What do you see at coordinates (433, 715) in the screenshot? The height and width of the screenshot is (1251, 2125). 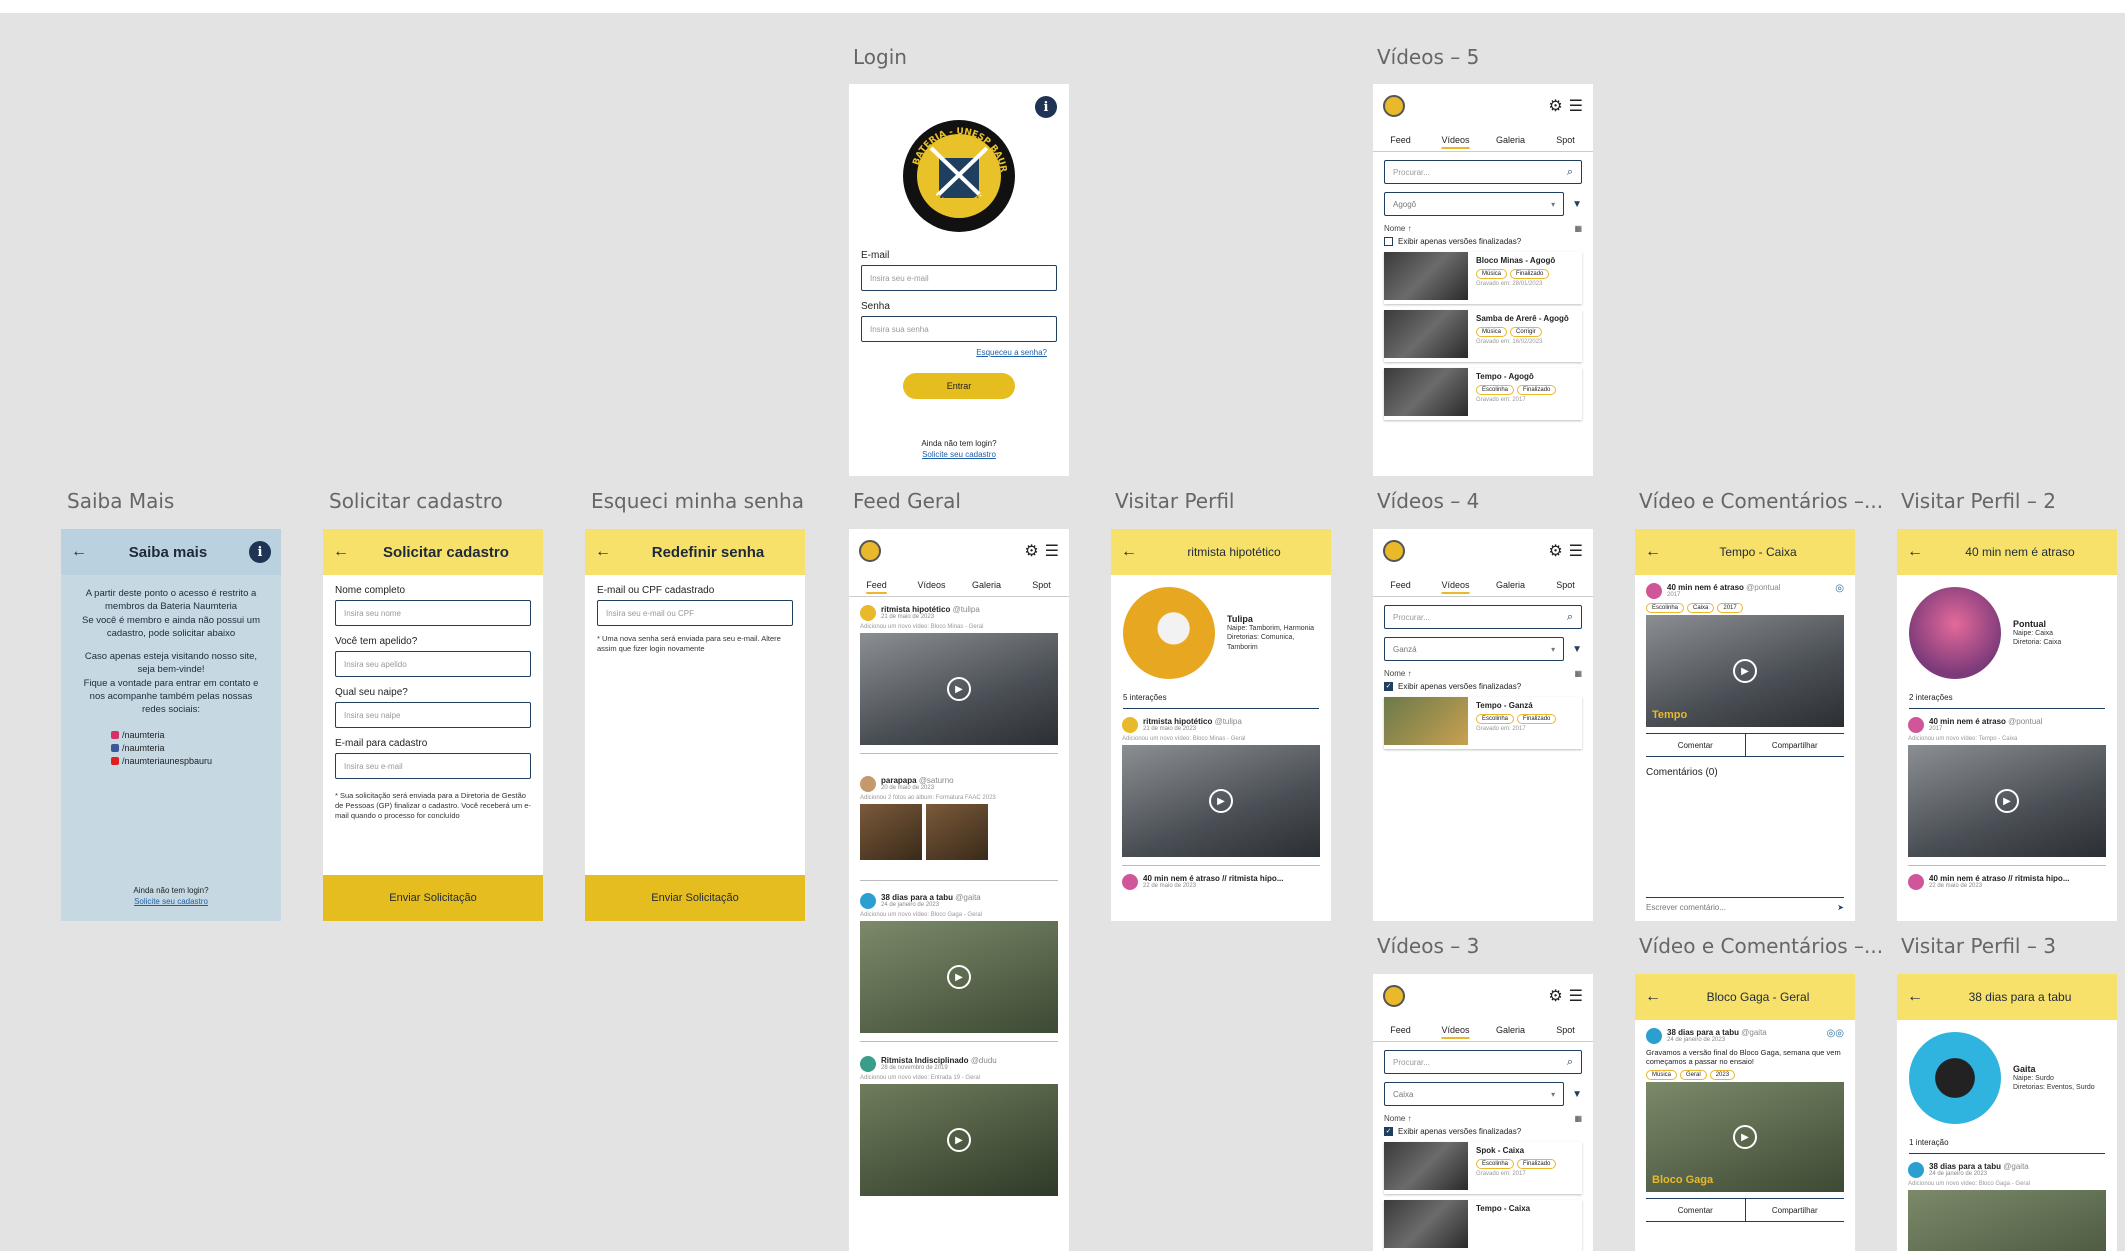 I see `naipe-field: Insira seu naipe` at bounding box center [433, 715].